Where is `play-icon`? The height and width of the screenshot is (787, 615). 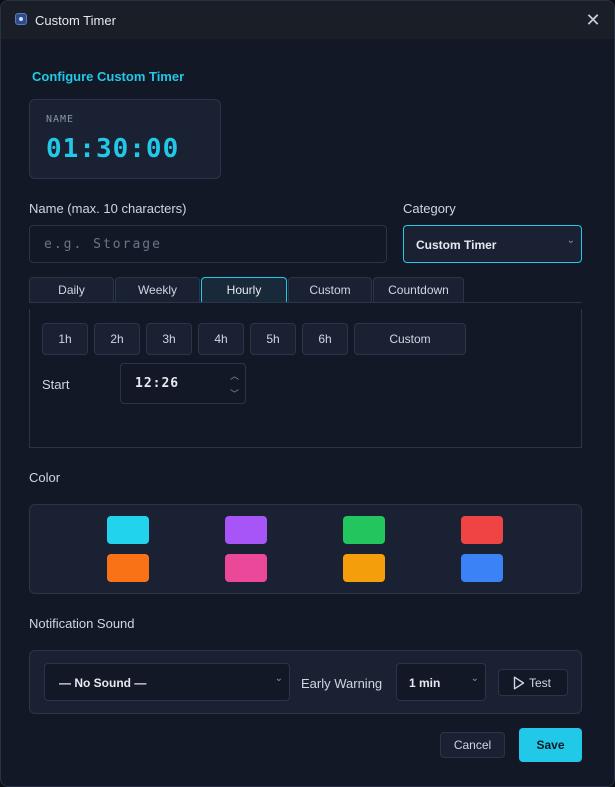
play-icon is located at coordinates (519, 683).